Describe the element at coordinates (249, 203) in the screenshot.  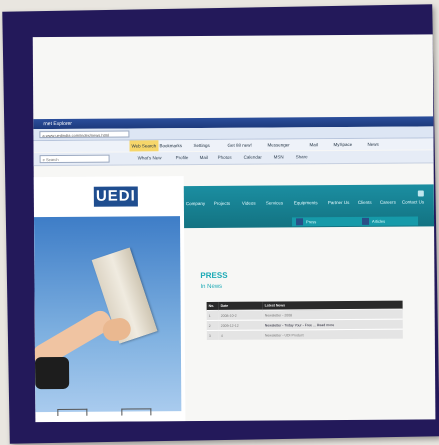
I see `nav-videos: Videos` at that location.